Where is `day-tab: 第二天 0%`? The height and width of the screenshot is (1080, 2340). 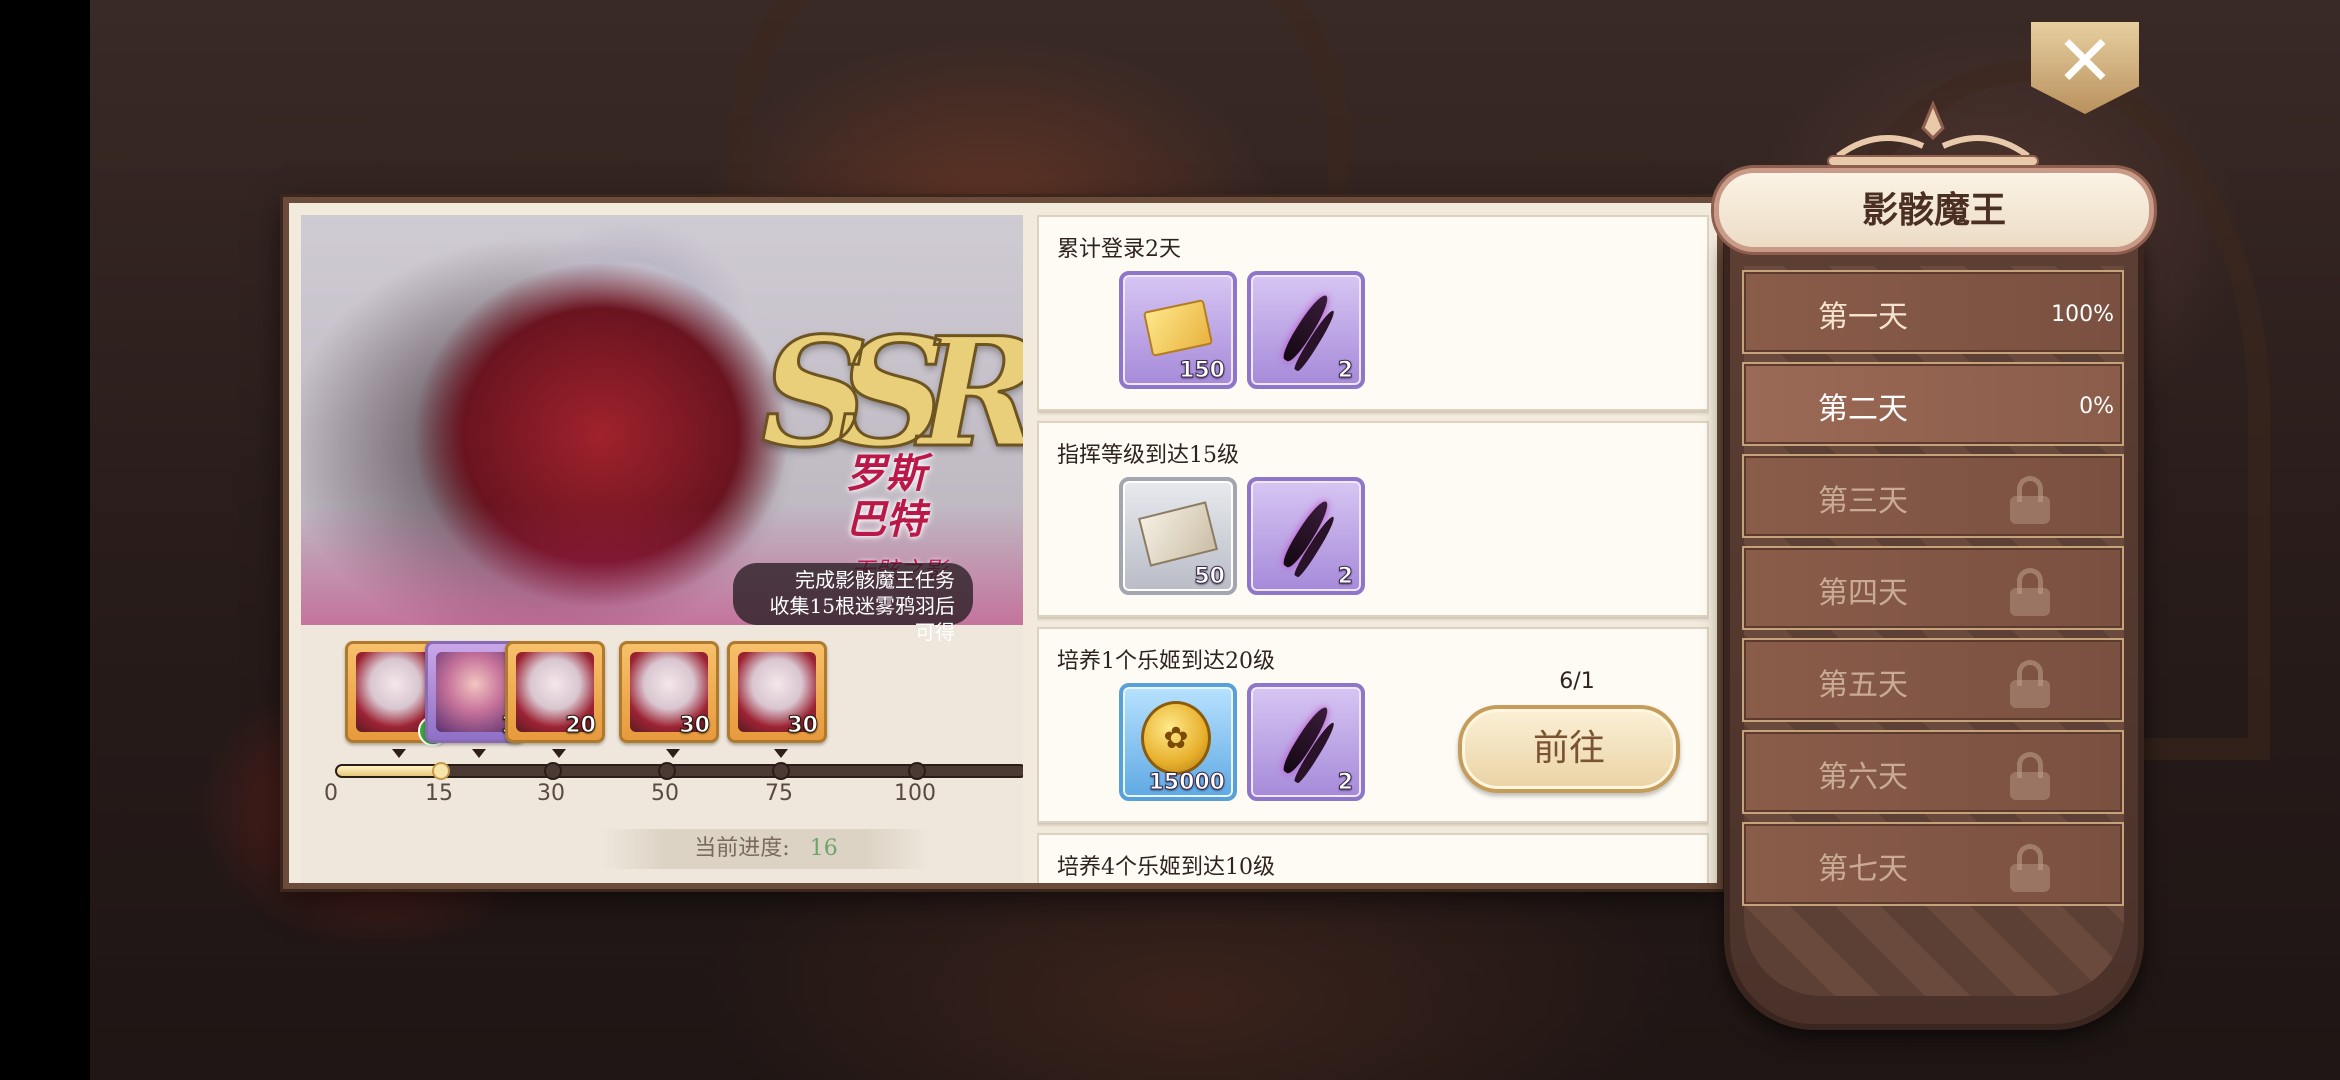 day-tab: 第二天 0% is located at coordinates (1933, 404).